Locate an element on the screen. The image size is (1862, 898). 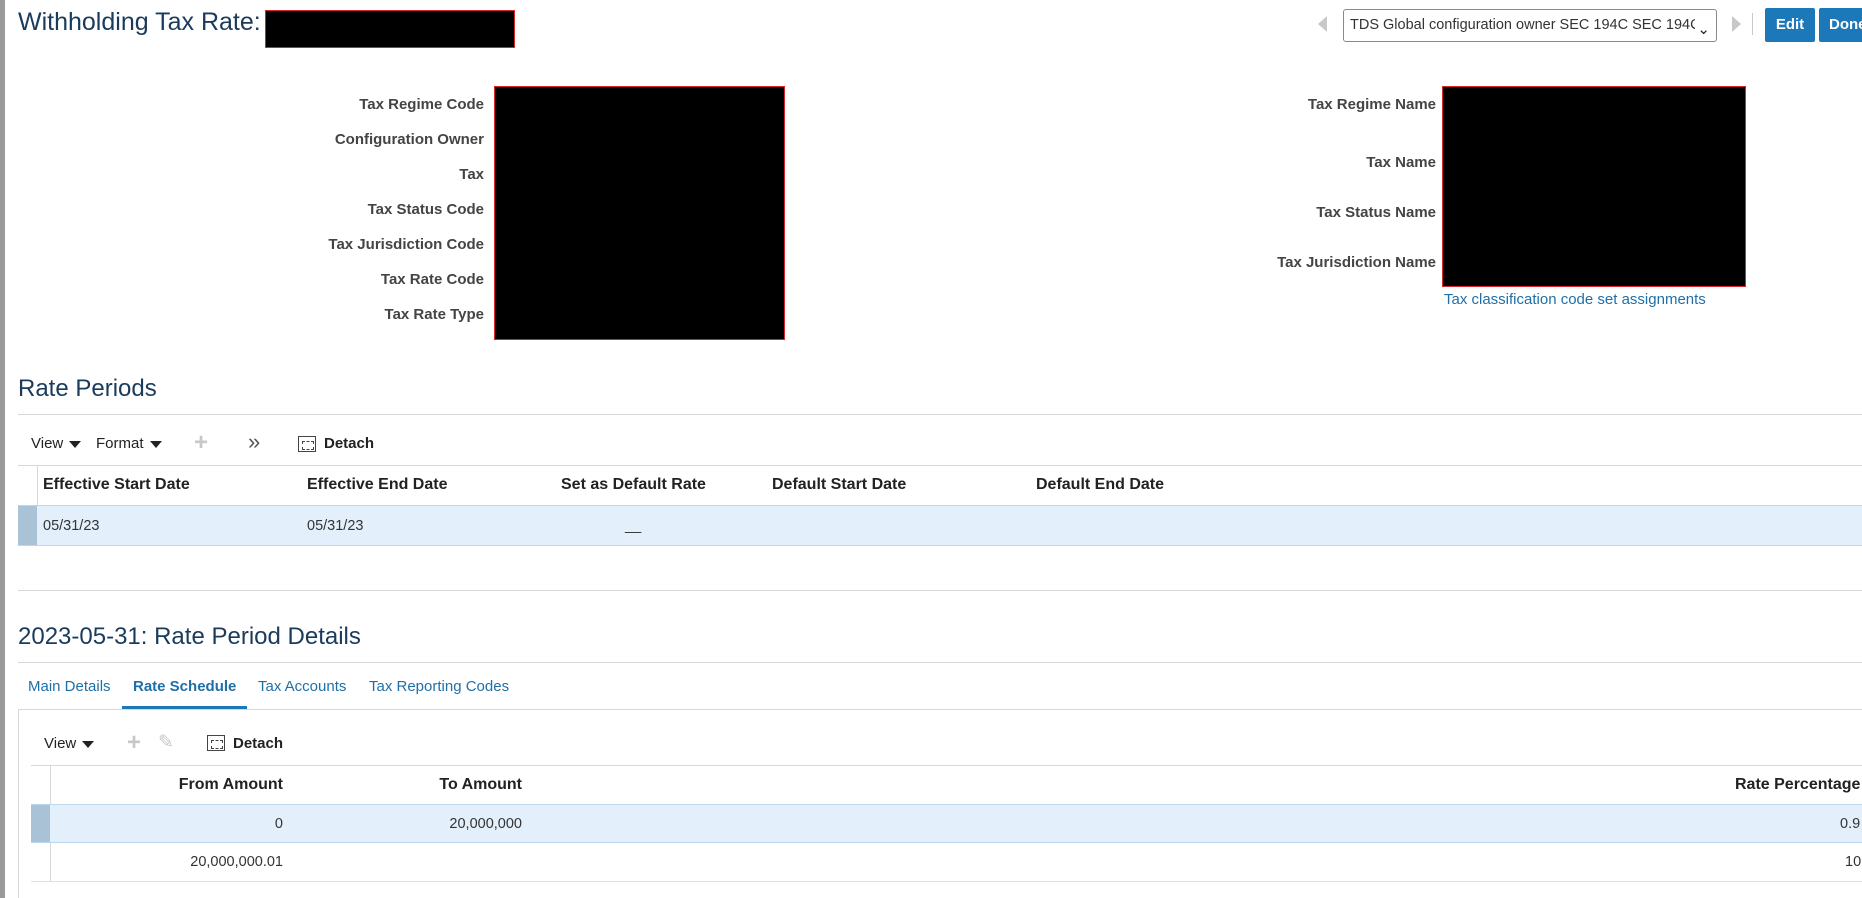
col-default-end-date: Default End Date is located at coordinates (1100, 485).